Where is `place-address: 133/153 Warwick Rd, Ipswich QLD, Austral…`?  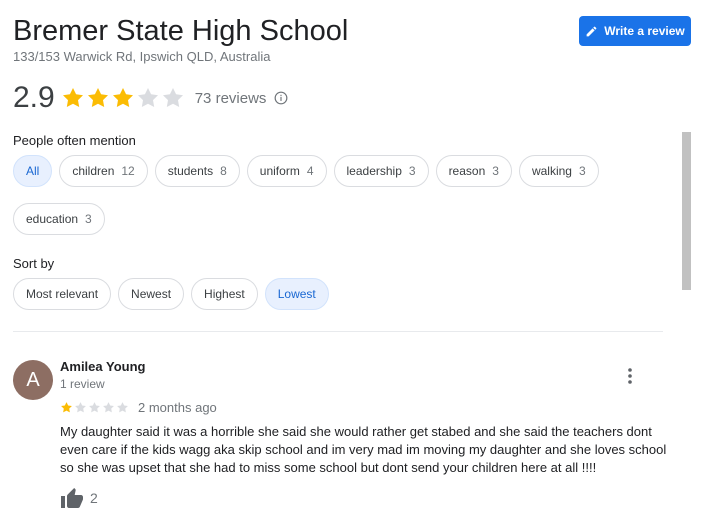 place-address: 133/153 Warwick Rd, Ipswich QLD, Austral… is located at coordinates (142, 56).